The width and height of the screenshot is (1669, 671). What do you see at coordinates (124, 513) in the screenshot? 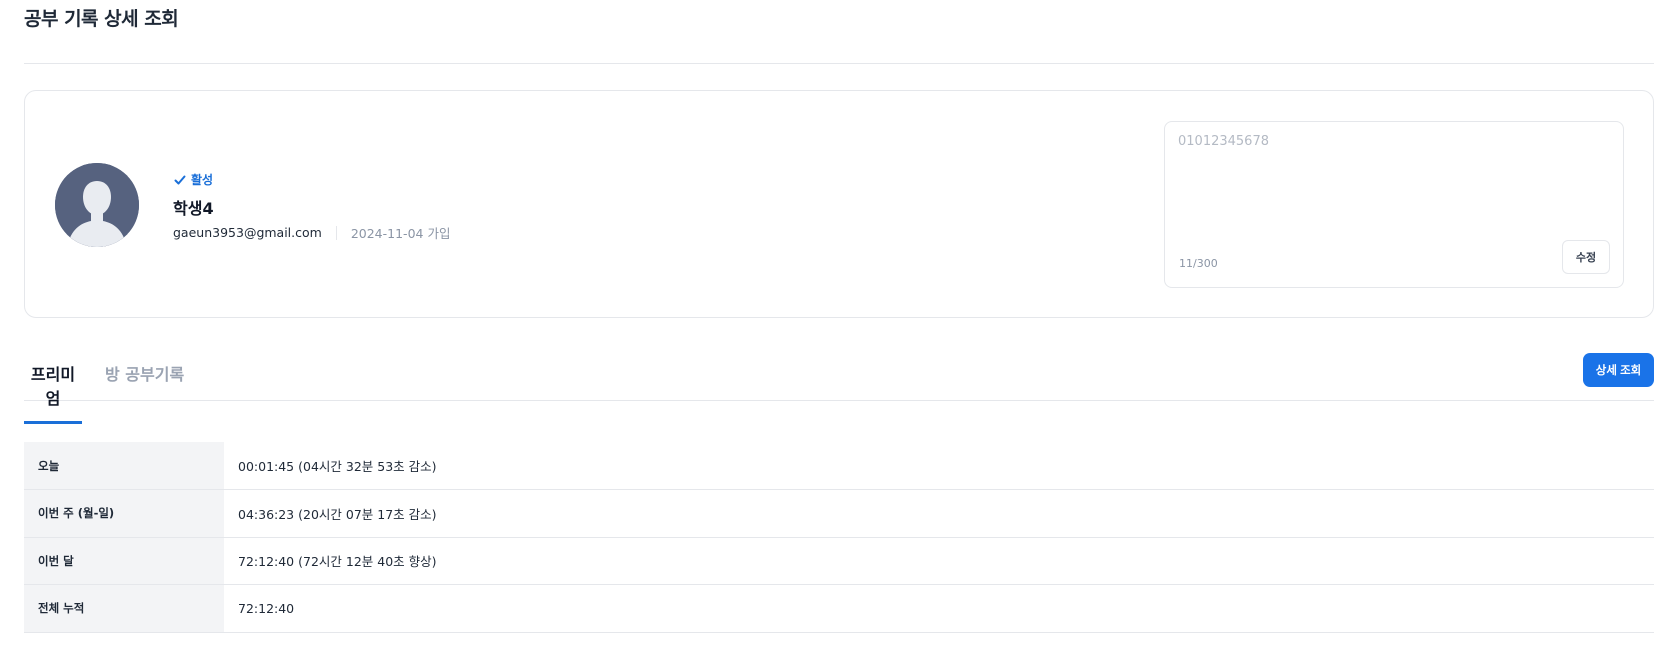
I see `stats-label: 이번 주 (월-일)` at bounding box center [124, 513].